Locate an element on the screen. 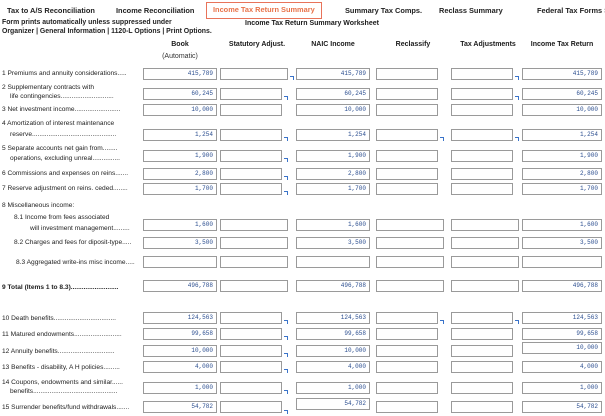 The width and height of the screenshot is (605, 416). cell-naic-fees: 1,600 is located at coordinates (333, 225).